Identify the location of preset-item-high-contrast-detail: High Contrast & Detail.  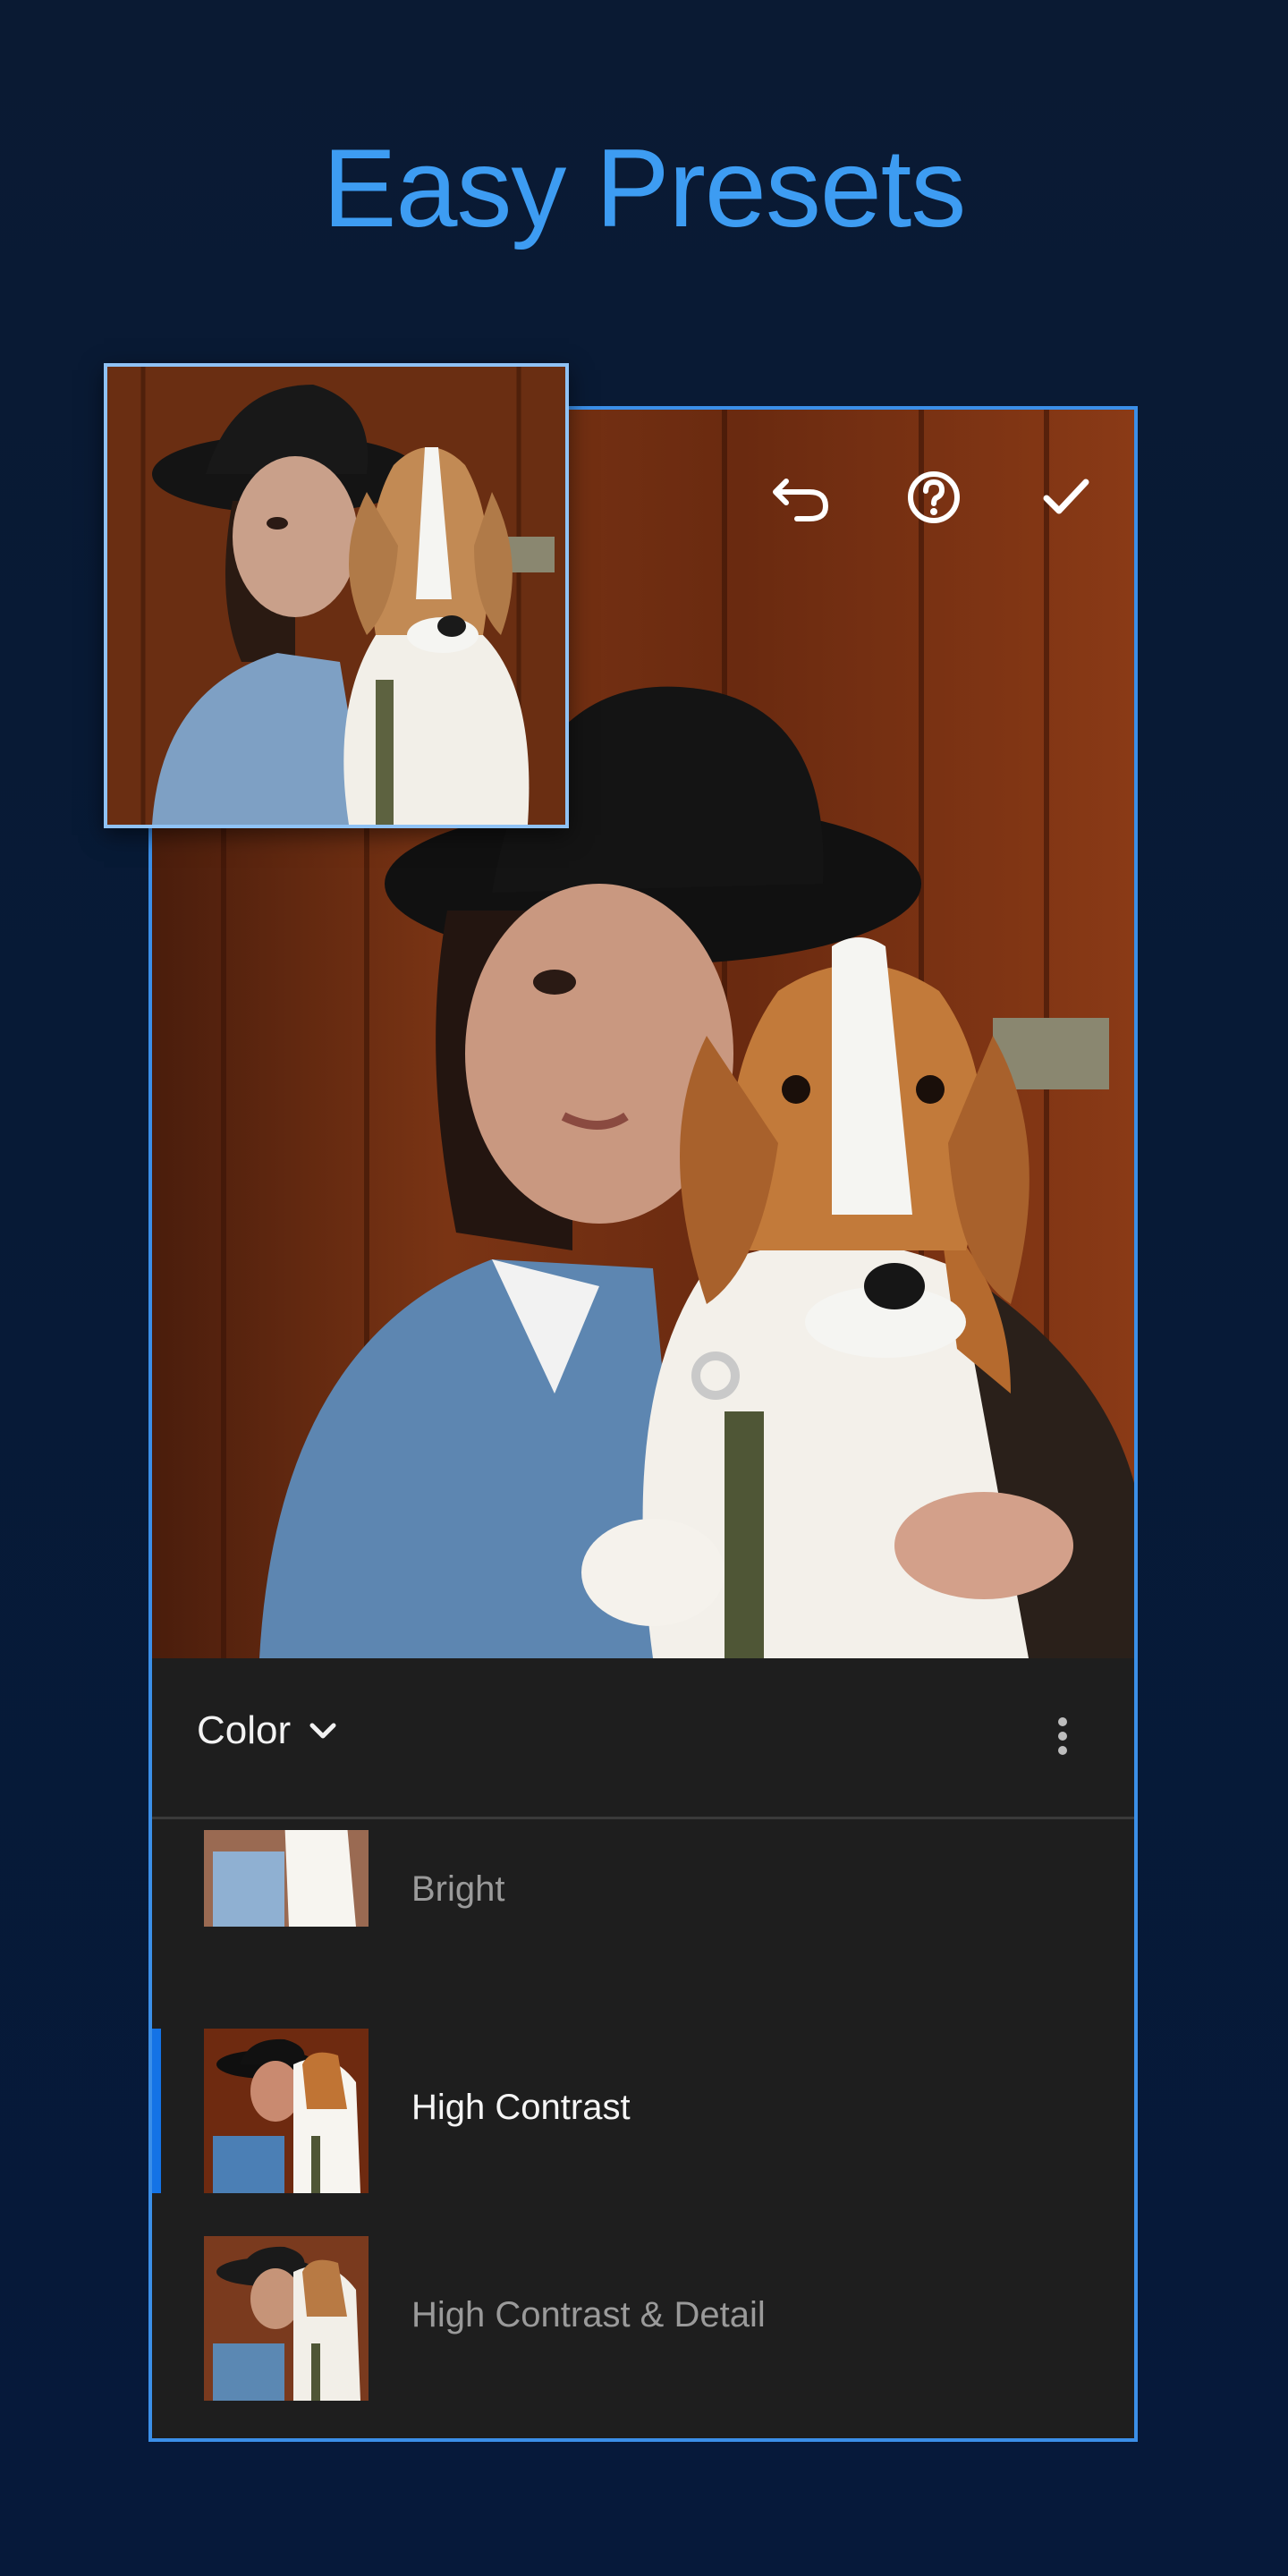
(643, 2298).